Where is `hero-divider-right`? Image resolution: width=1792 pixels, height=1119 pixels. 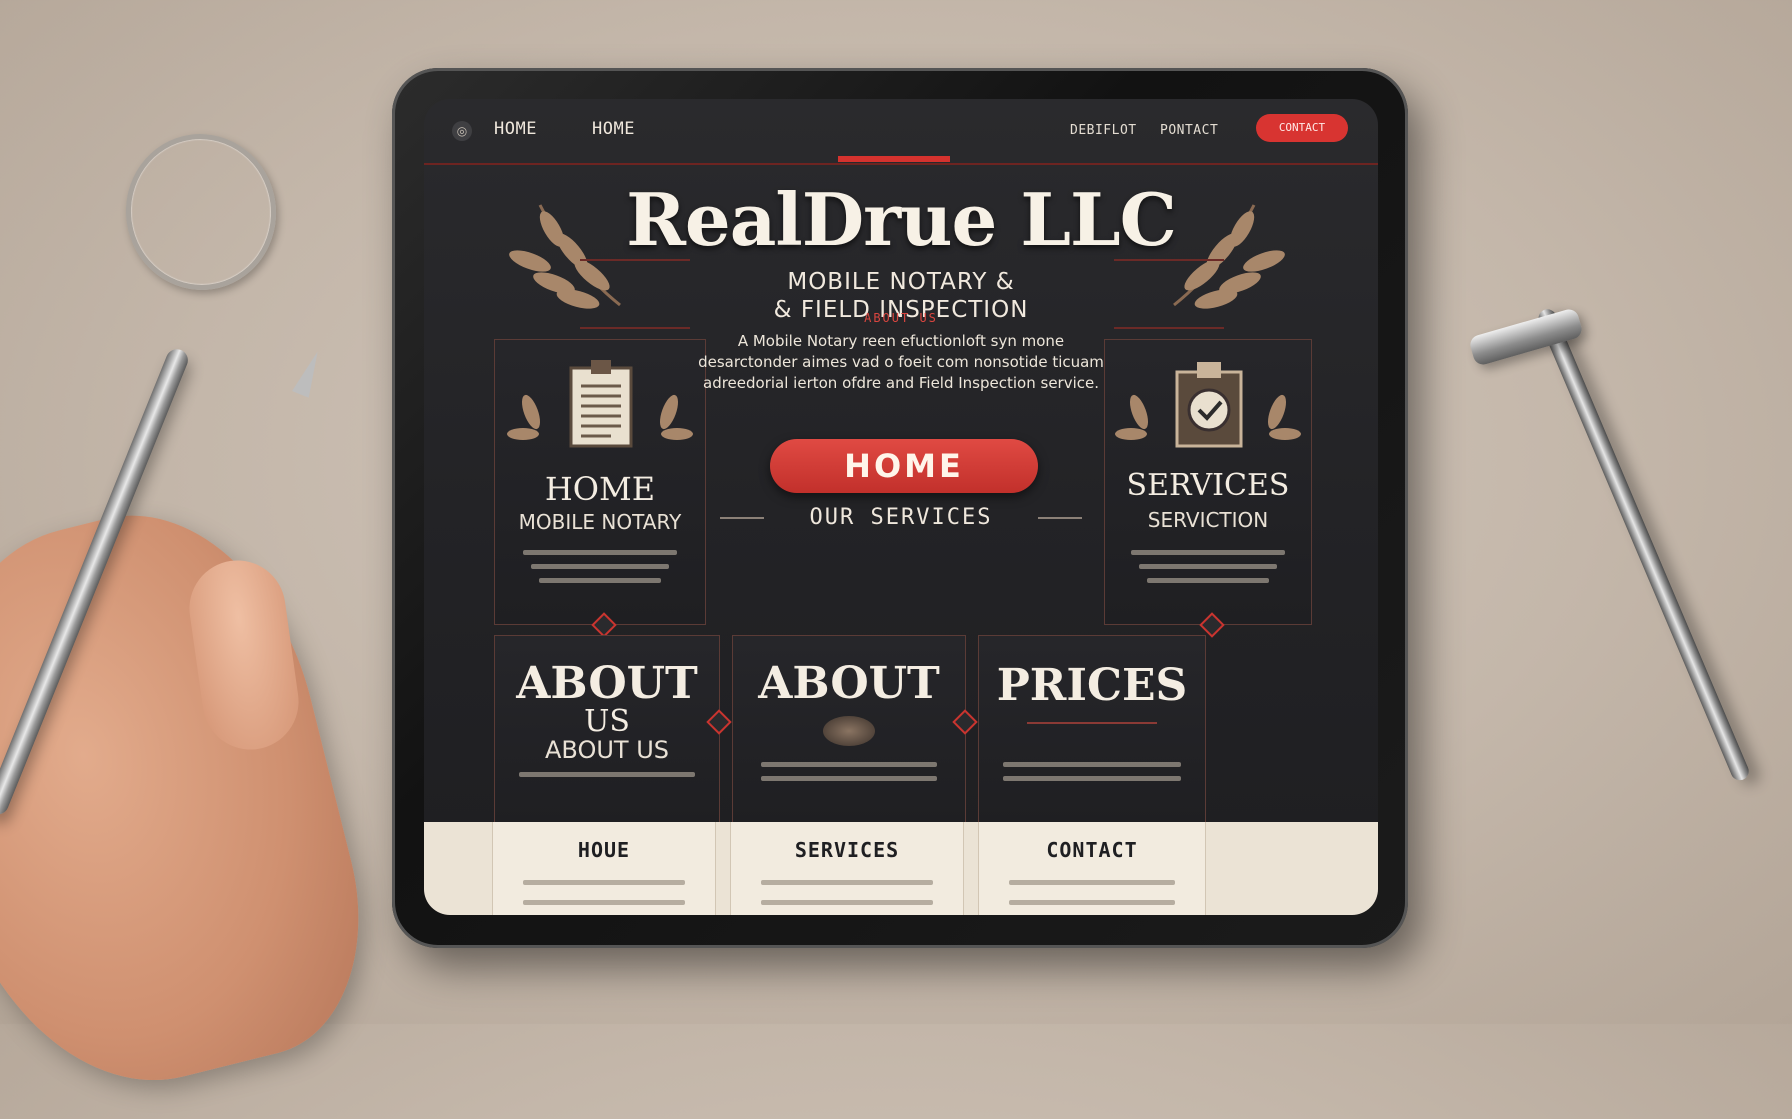 hero-divider-right is located at coordinates (1169, 260).